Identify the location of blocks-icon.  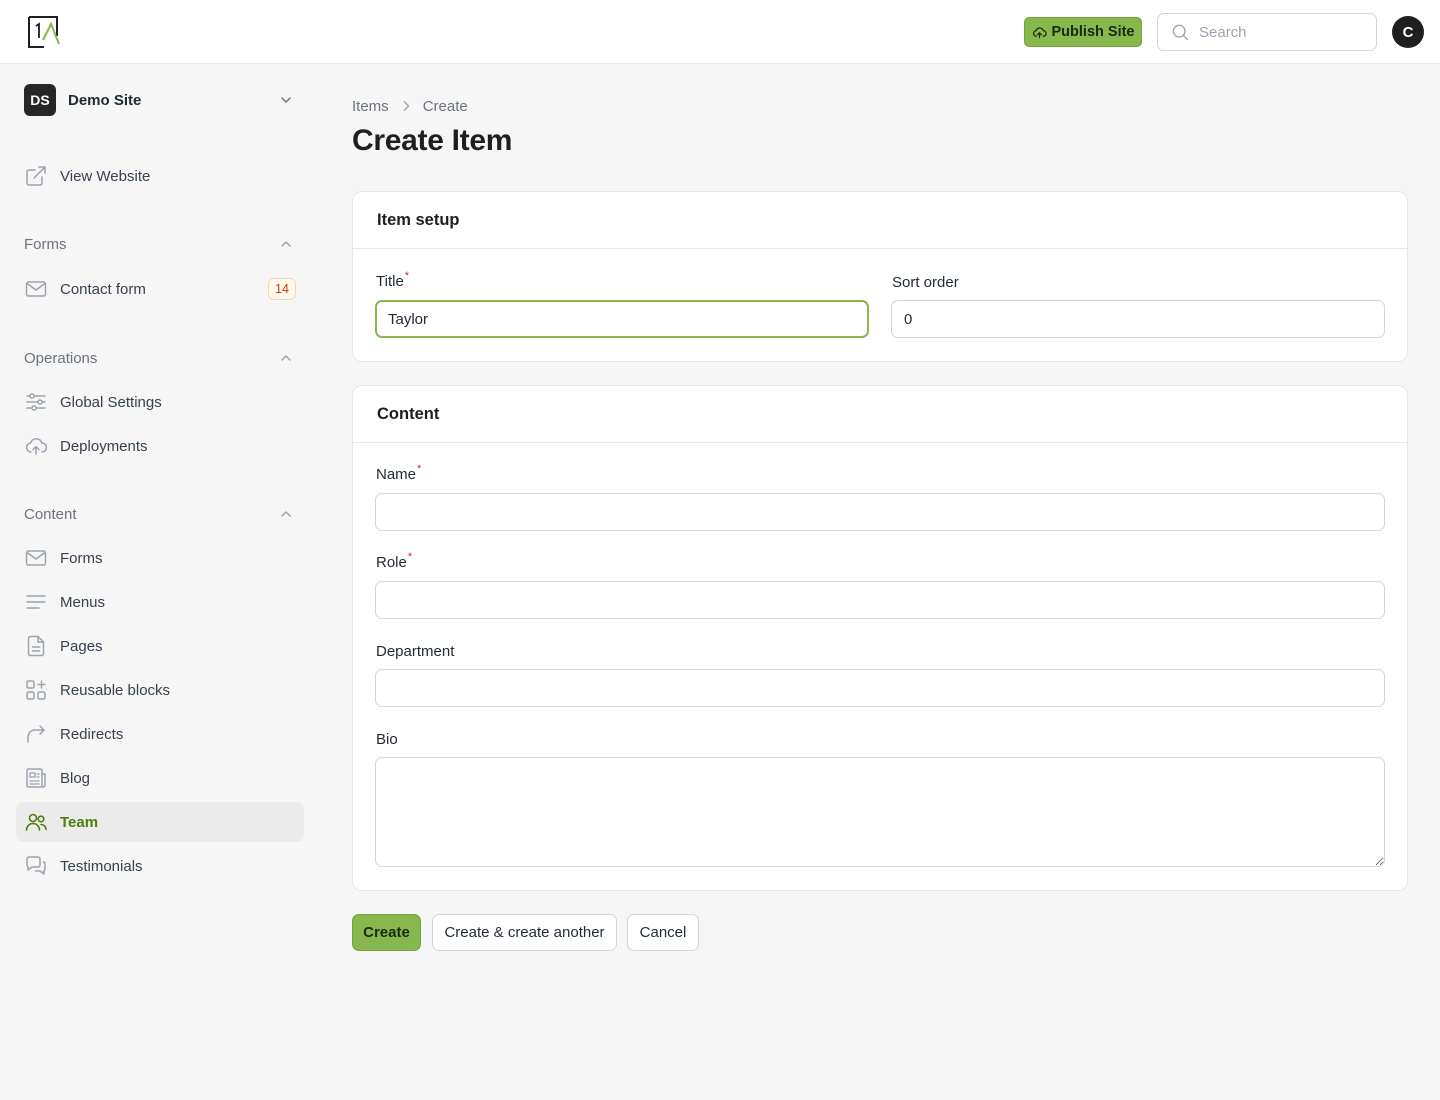
(36, 690).